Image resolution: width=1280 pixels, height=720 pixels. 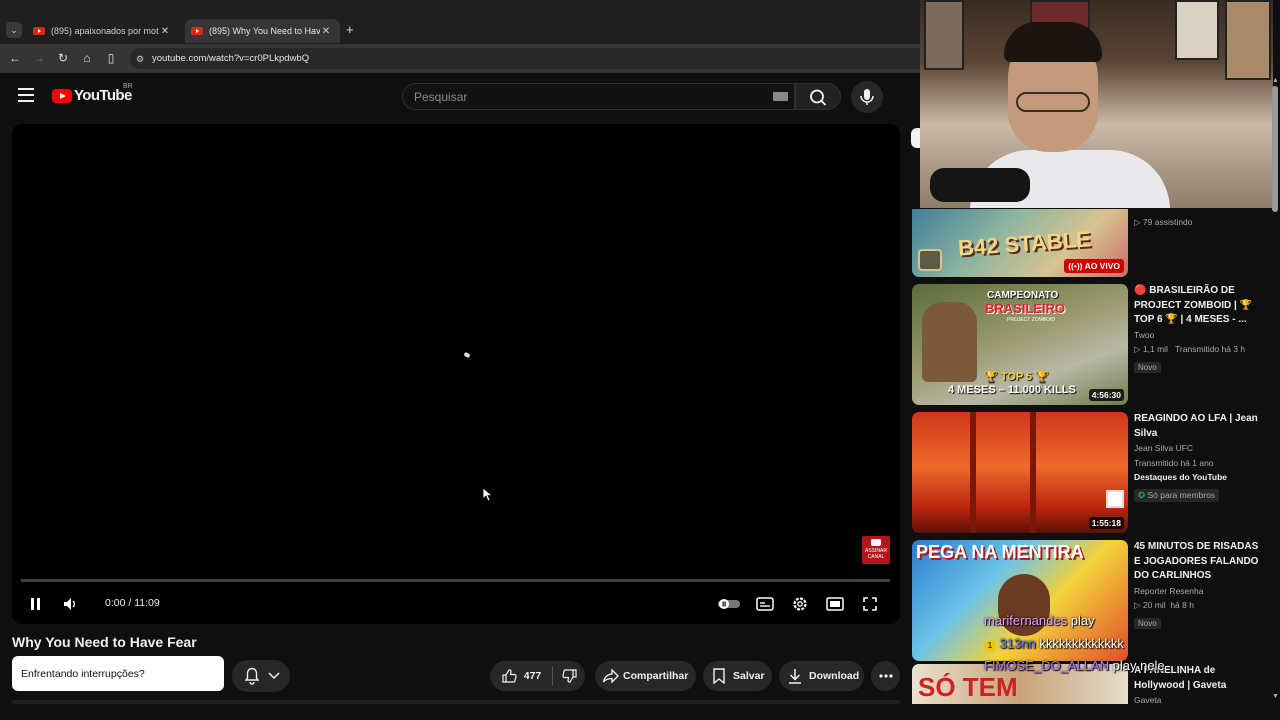 What do you see at coordinates (525, 58) in the screenshot?
I see `address-bar: ⚙ youtube.com/watch?v=cr0PLkpdwbQ` at bounding box center [525, 58].